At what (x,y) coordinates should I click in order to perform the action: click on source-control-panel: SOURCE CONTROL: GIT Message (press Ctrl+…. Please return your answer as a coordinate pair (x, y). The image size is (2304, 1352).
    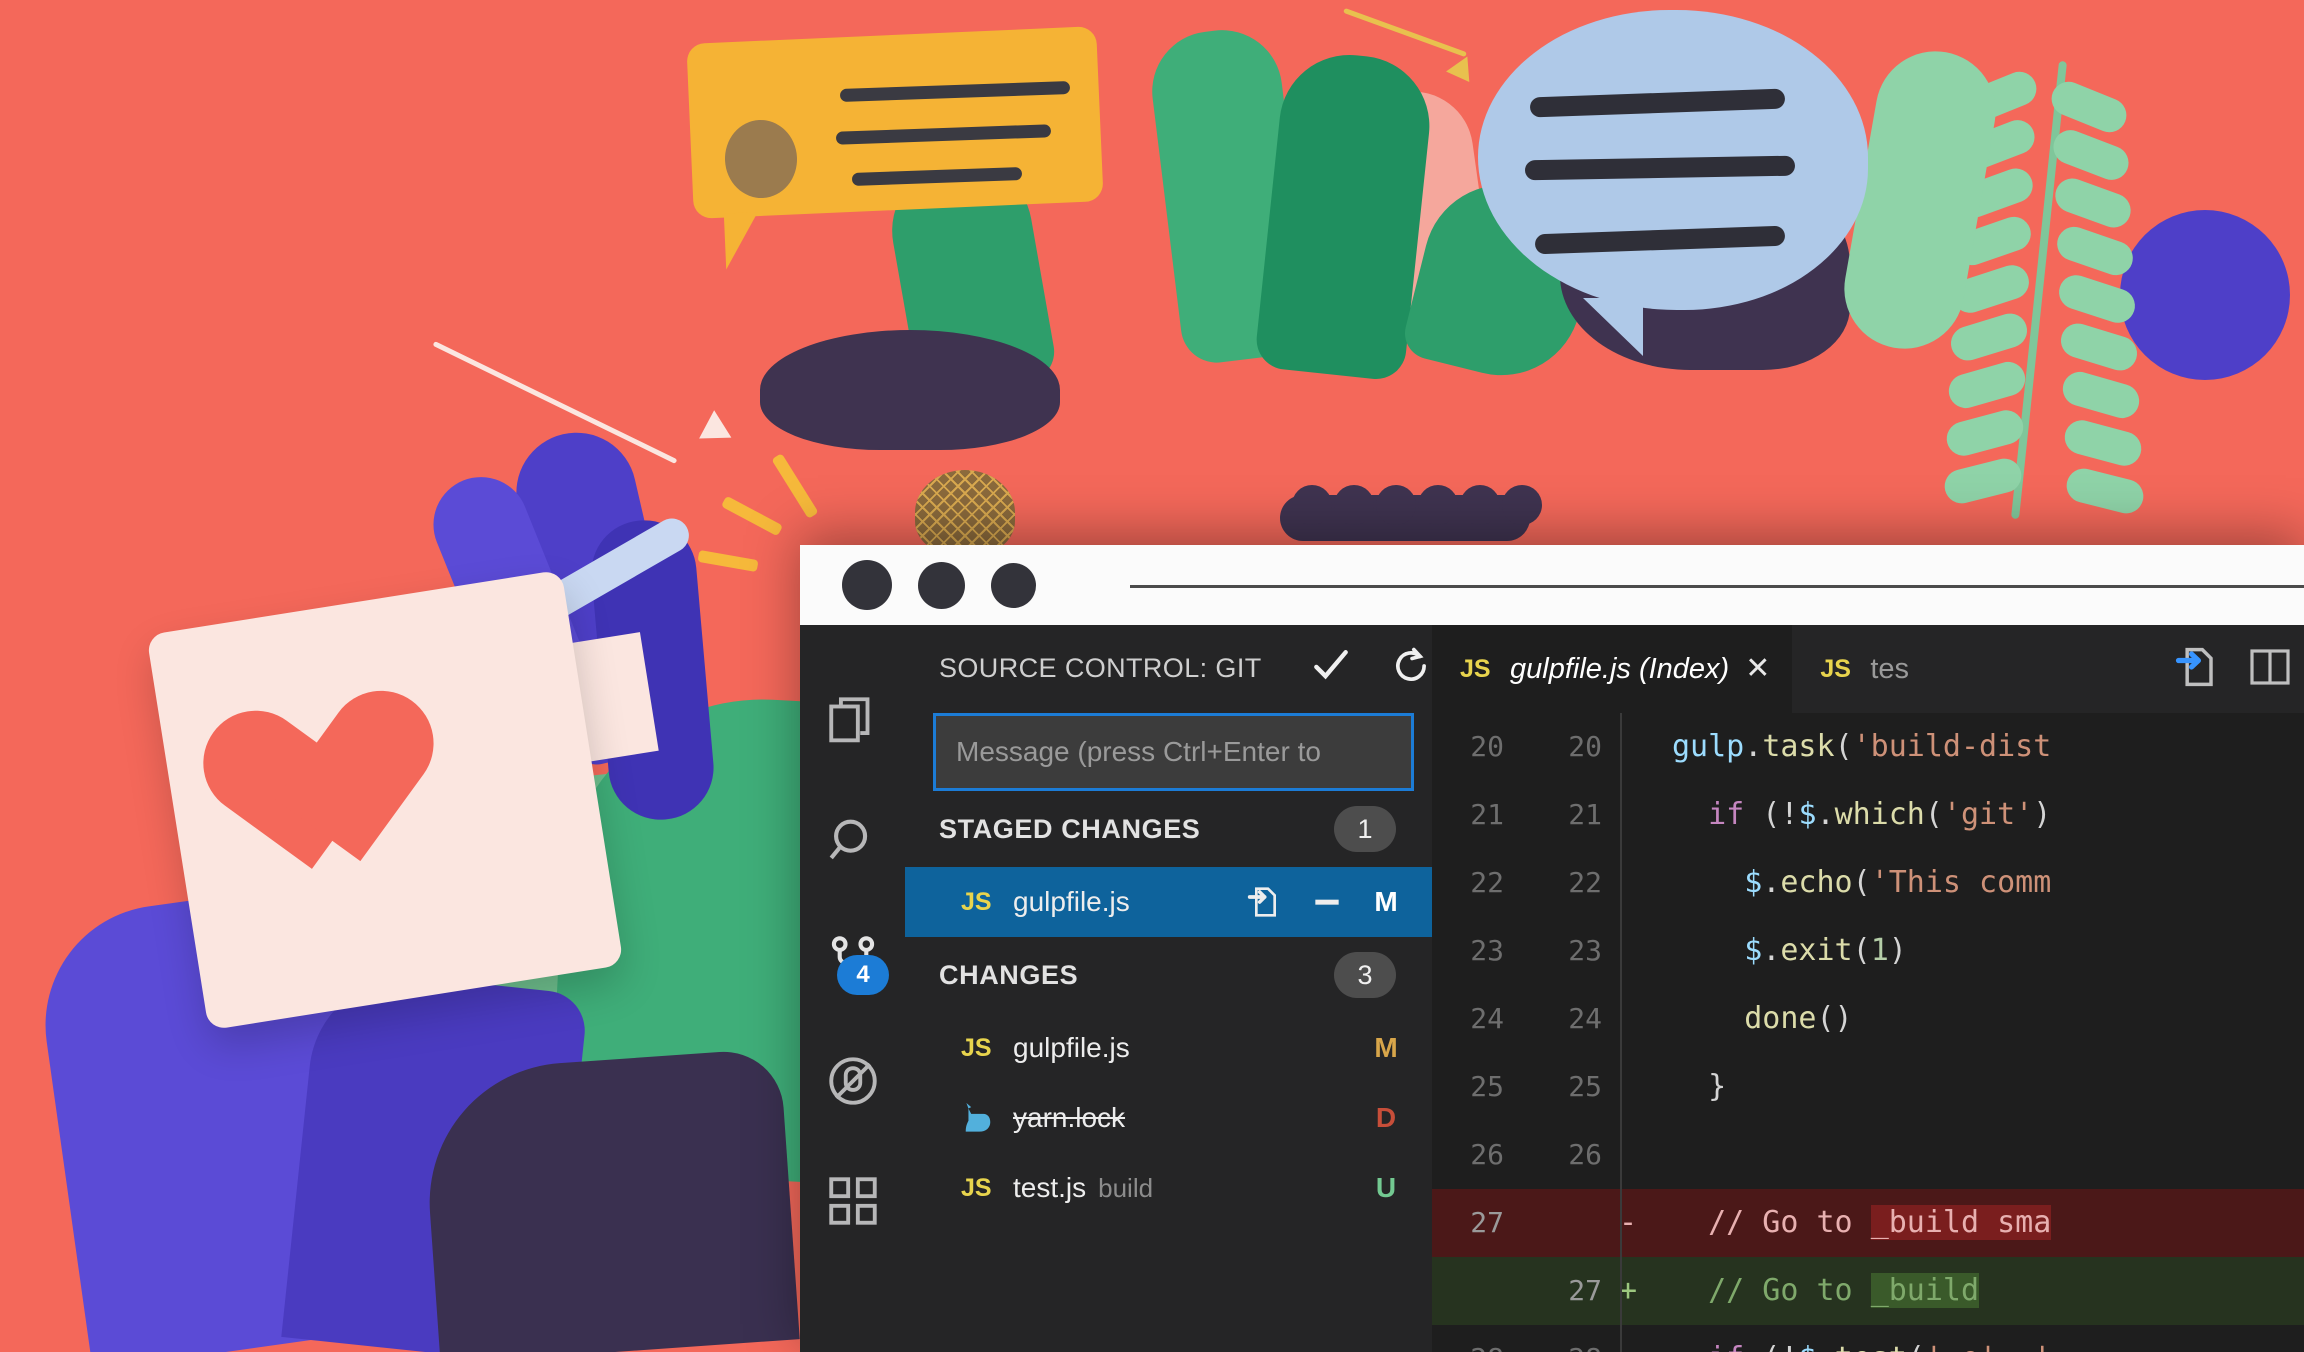
    Looking at the image, I should click on (1206, 988).